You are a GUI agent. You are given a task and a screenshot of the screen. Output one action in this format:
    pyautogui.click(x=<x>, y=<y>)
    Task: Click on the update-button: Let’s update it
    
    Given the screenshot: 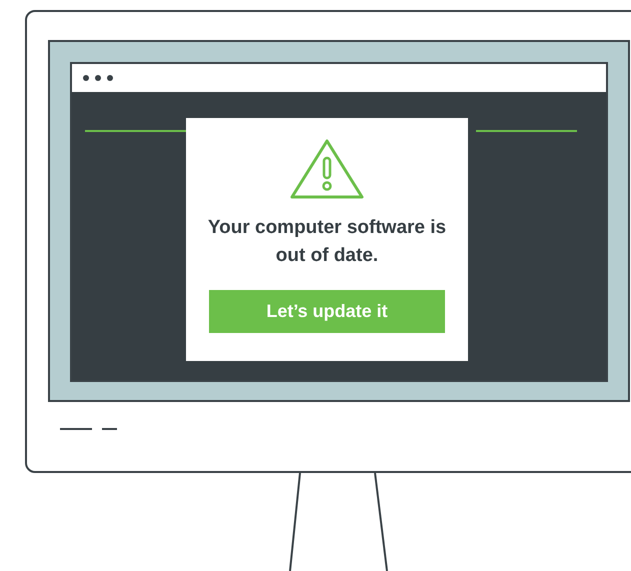 What is the action you would take?
    pyautogui.click(x=327, y=311)
    